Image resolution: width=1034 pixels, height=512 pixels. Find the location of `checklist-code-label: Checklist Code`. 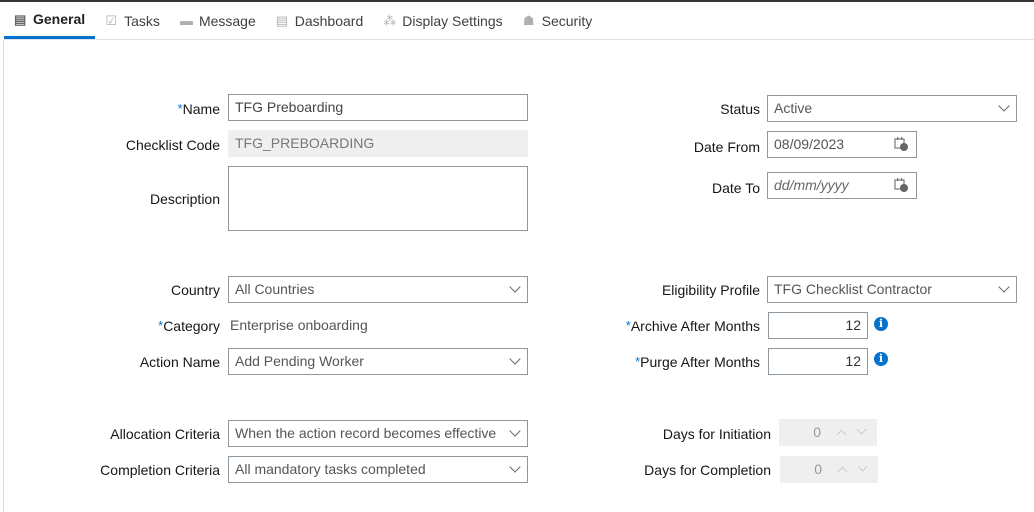

checklist-code-label: Checklist Code is located at coordinates (172, 145).